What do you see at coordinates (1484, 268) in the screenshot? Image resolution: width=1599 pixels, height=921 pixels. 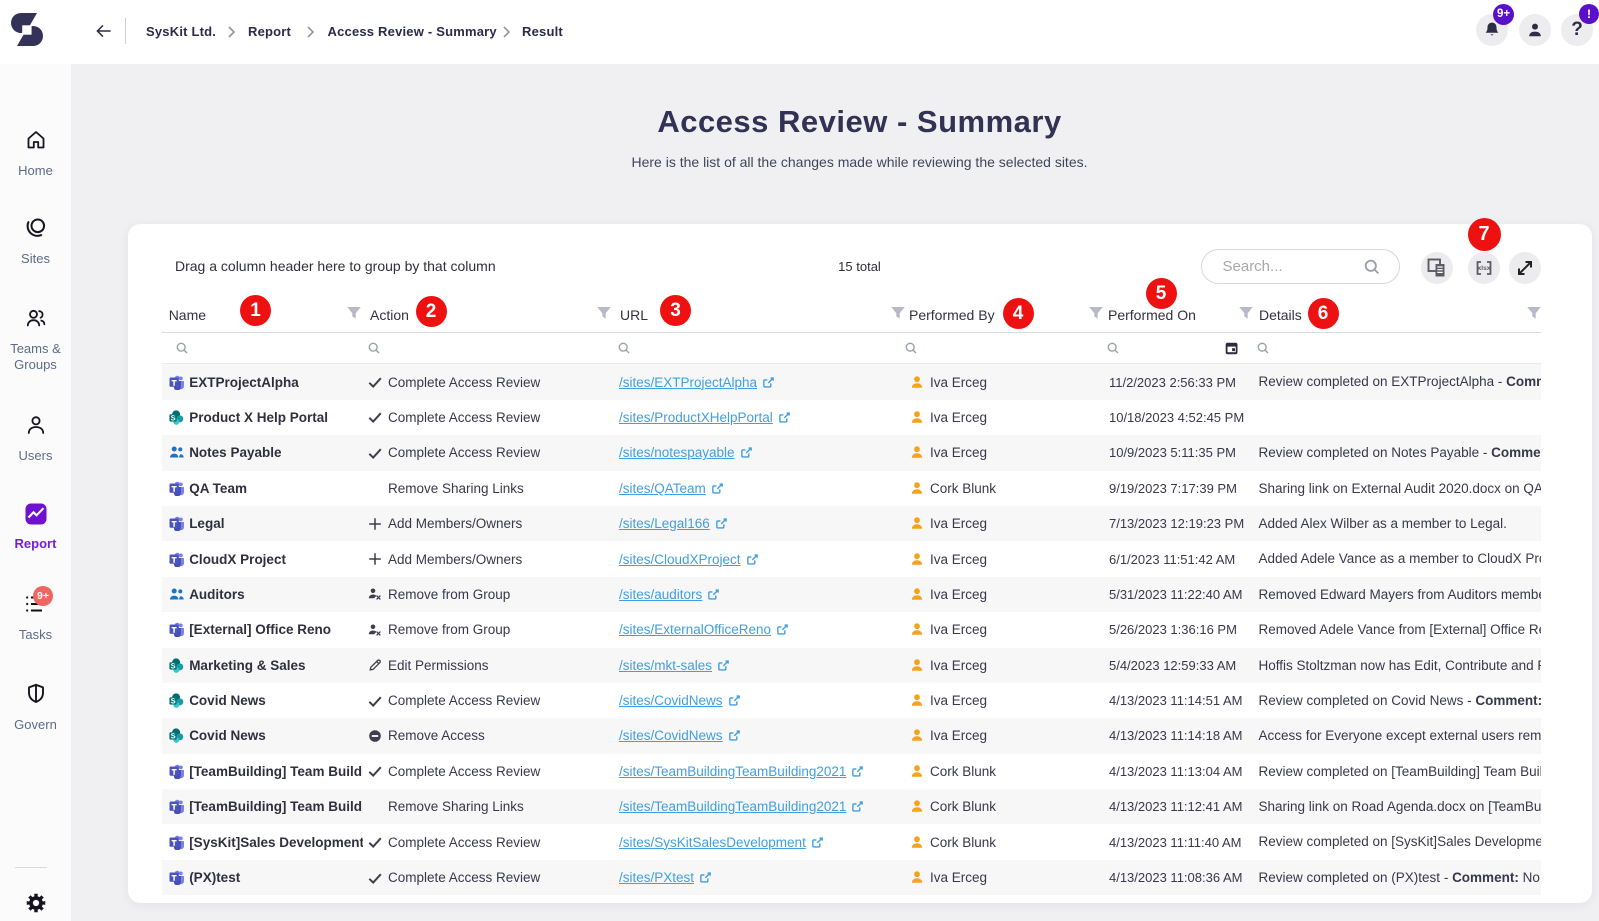 I see `svg-text: xlsx` at bounding box center [1484, 268].